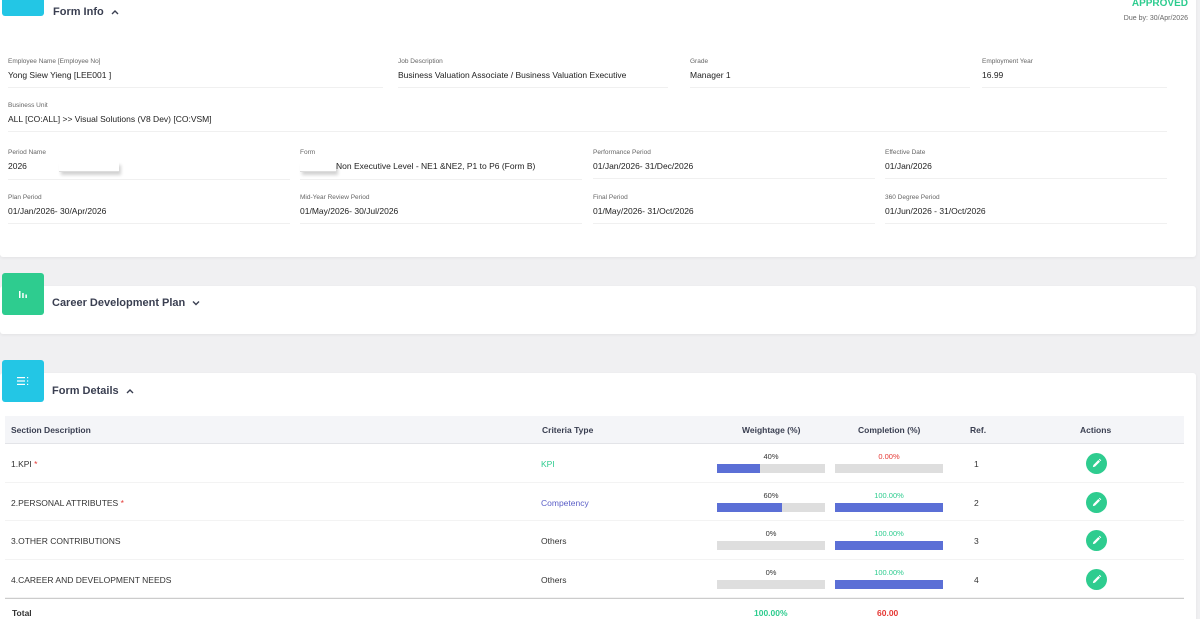  What do you see at coordinates (734, 209) in the screenshot?
I see `field-final-period: Final Period 01/May/2026- 31/Oct/2026` at bounding box center [734, 209].